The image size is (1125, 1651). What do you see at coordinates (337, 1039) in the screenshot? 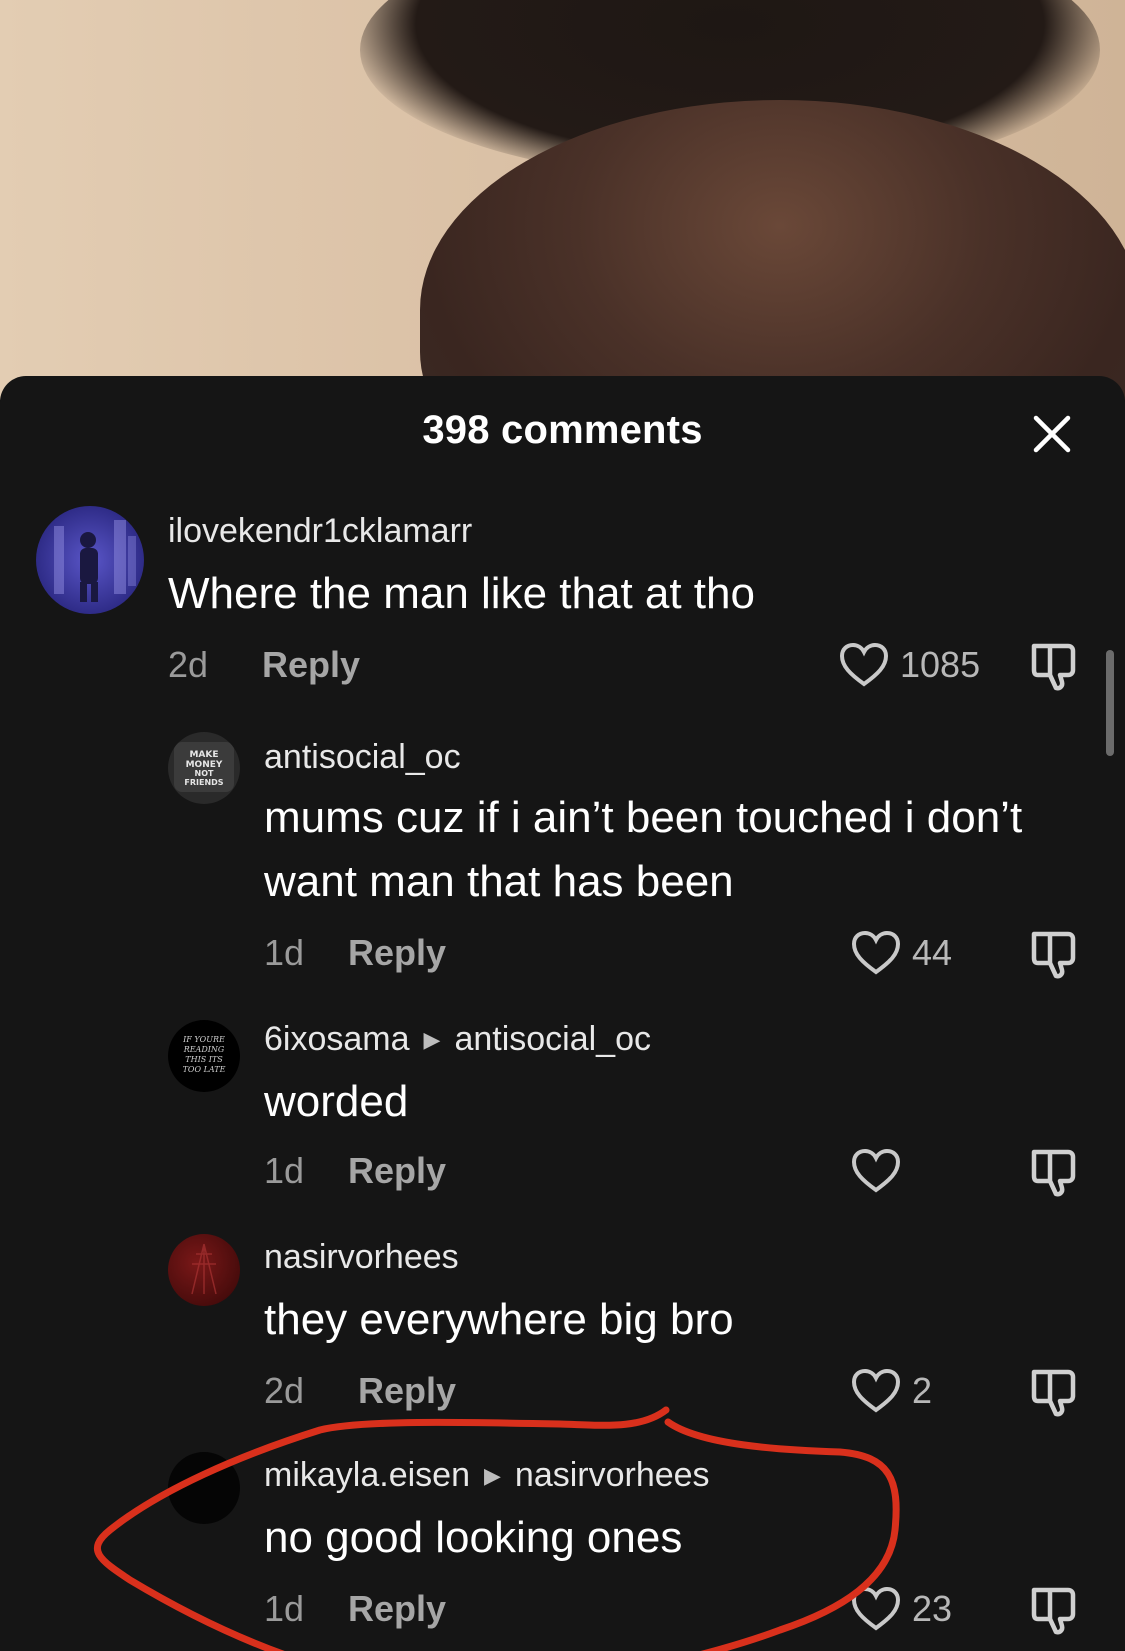
I see `username-link: 6ixosama` at bounding box center [337, 1039].